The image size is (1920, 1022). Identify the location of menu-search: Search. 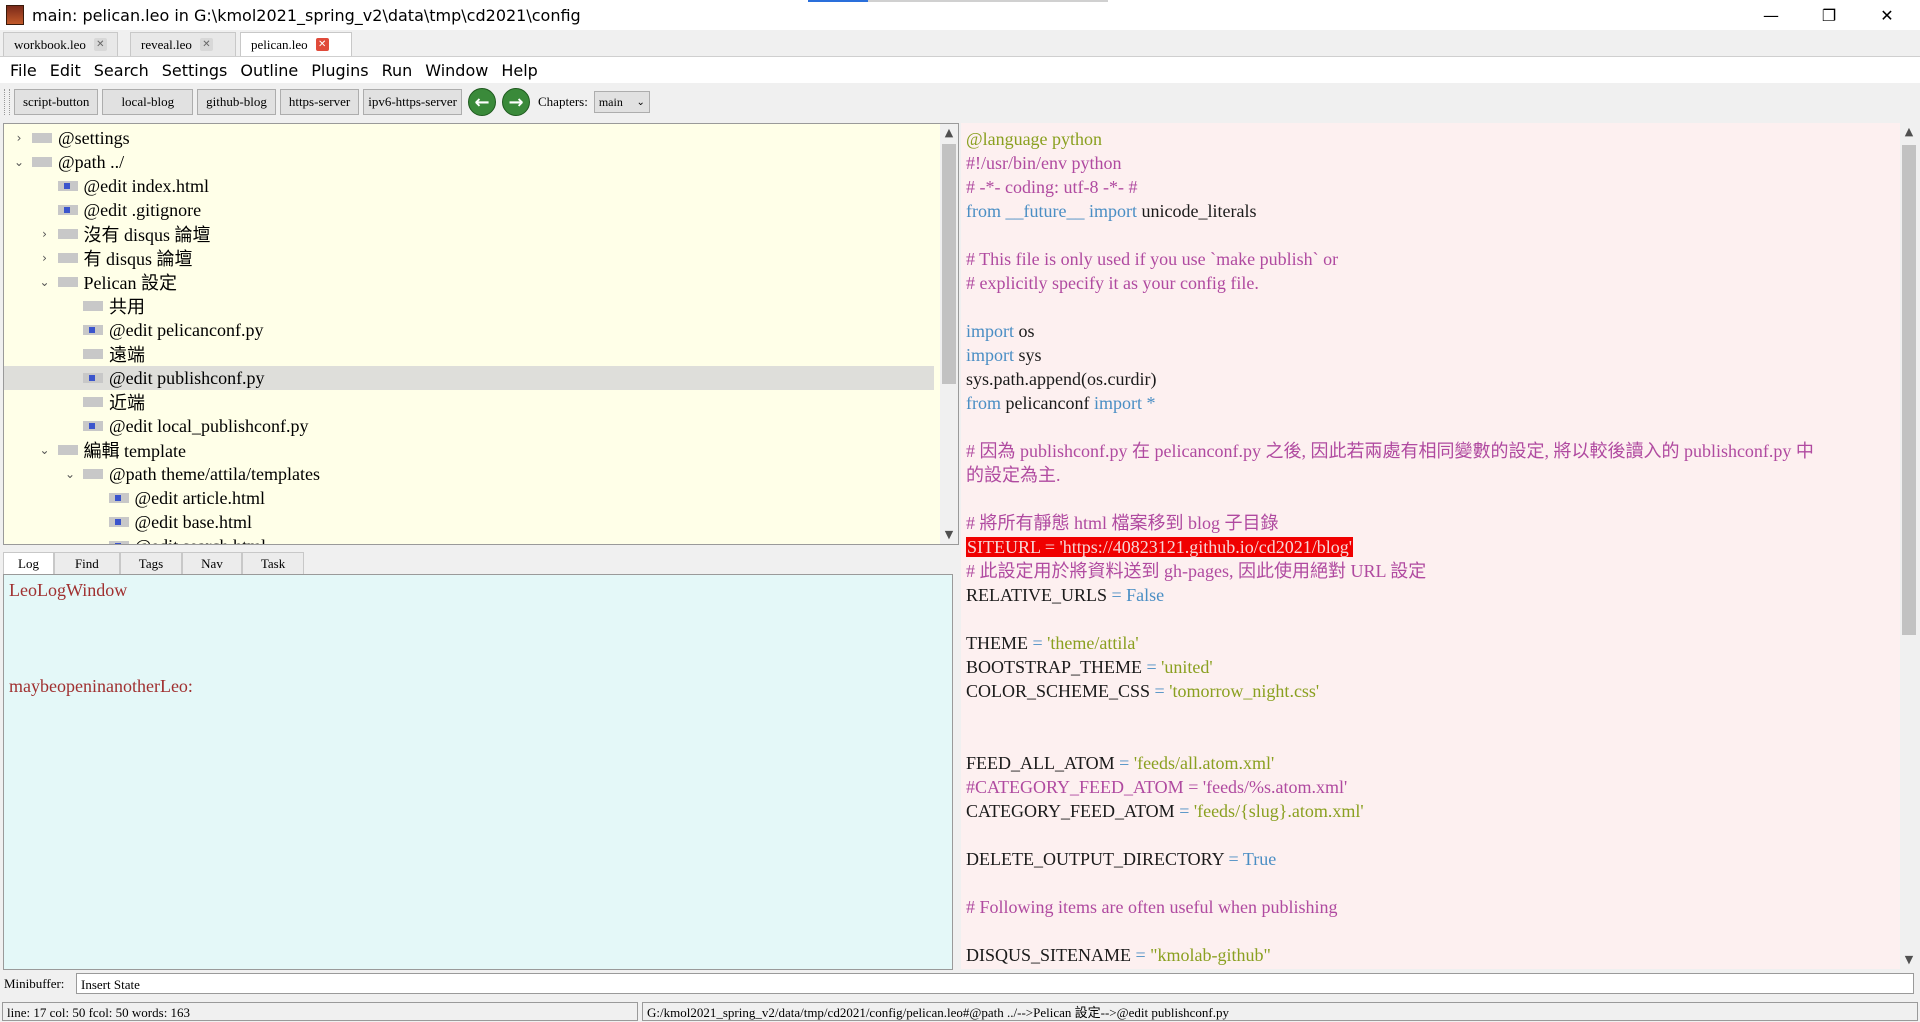
(121, 70).